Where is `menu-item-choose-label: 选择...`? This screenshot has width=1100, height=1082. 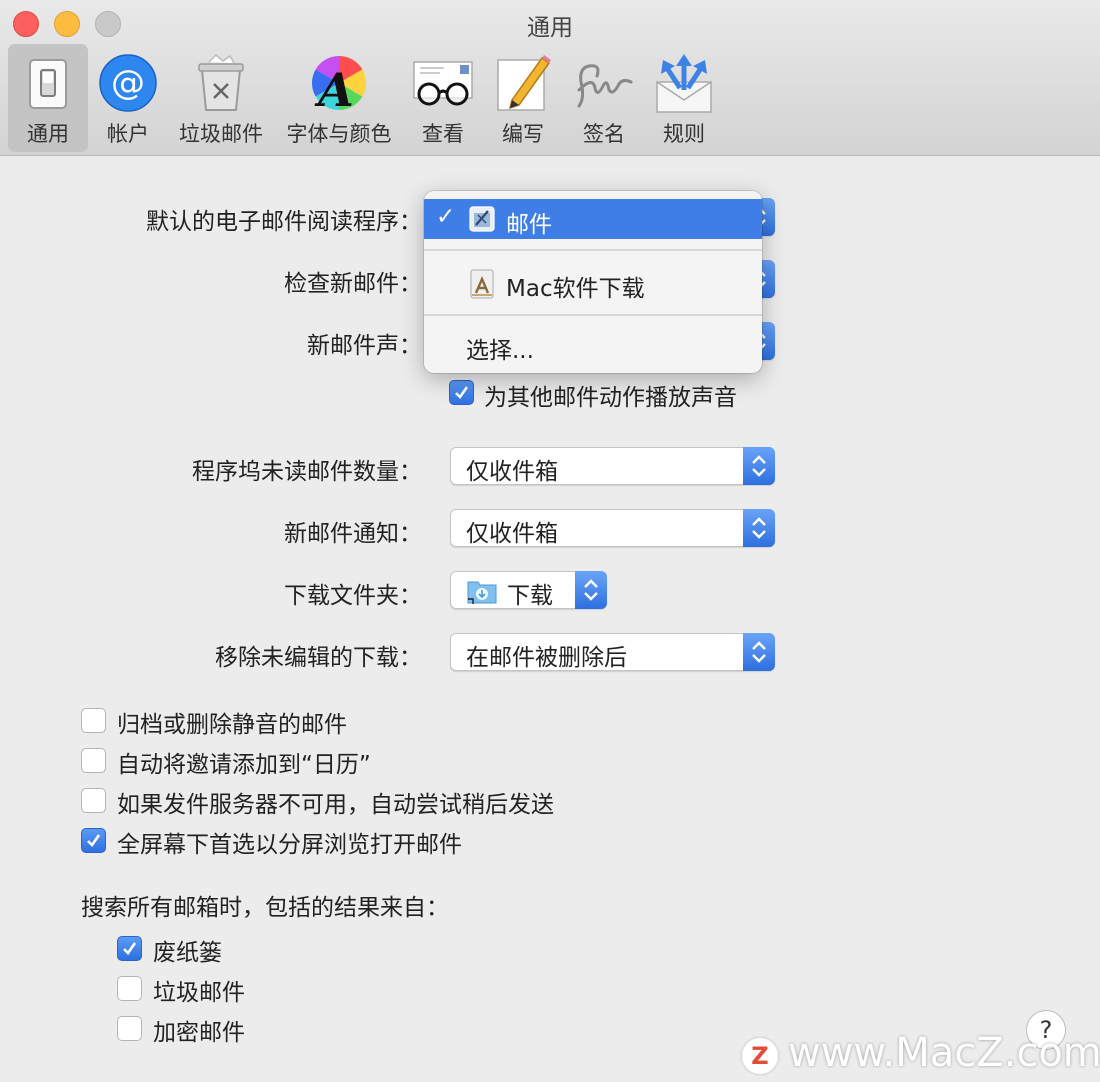 menu-item-choose-label: 选择... is located at coordinates (500, 351).